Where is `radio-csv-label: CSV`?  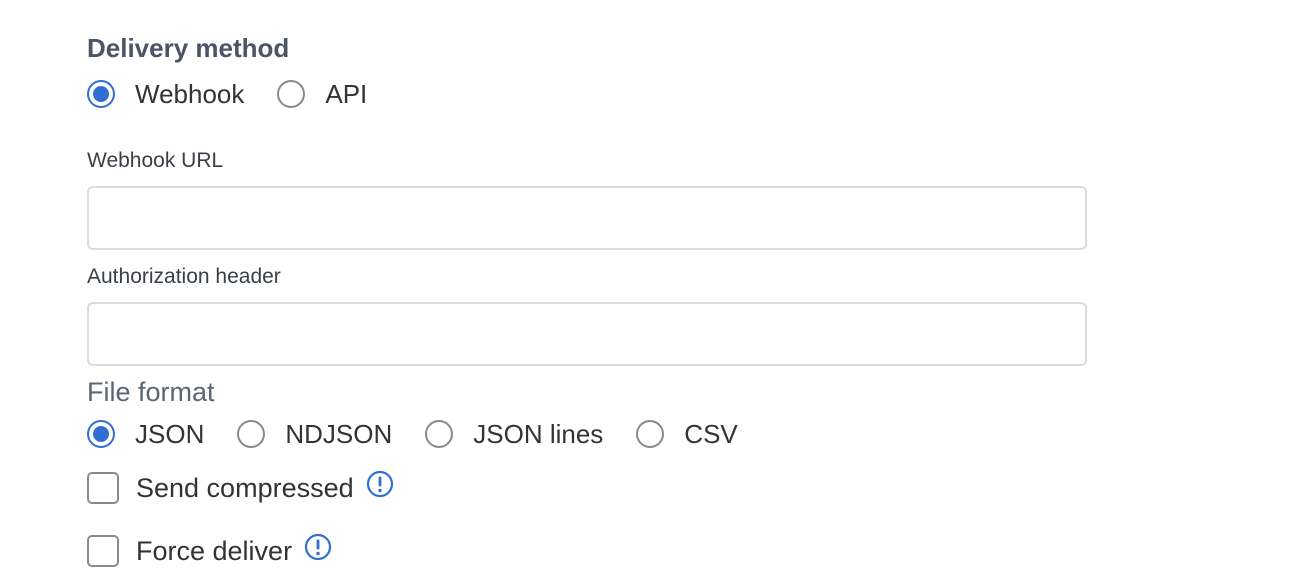 radio-csv-label: CSV is located at coordinates (710, 434).